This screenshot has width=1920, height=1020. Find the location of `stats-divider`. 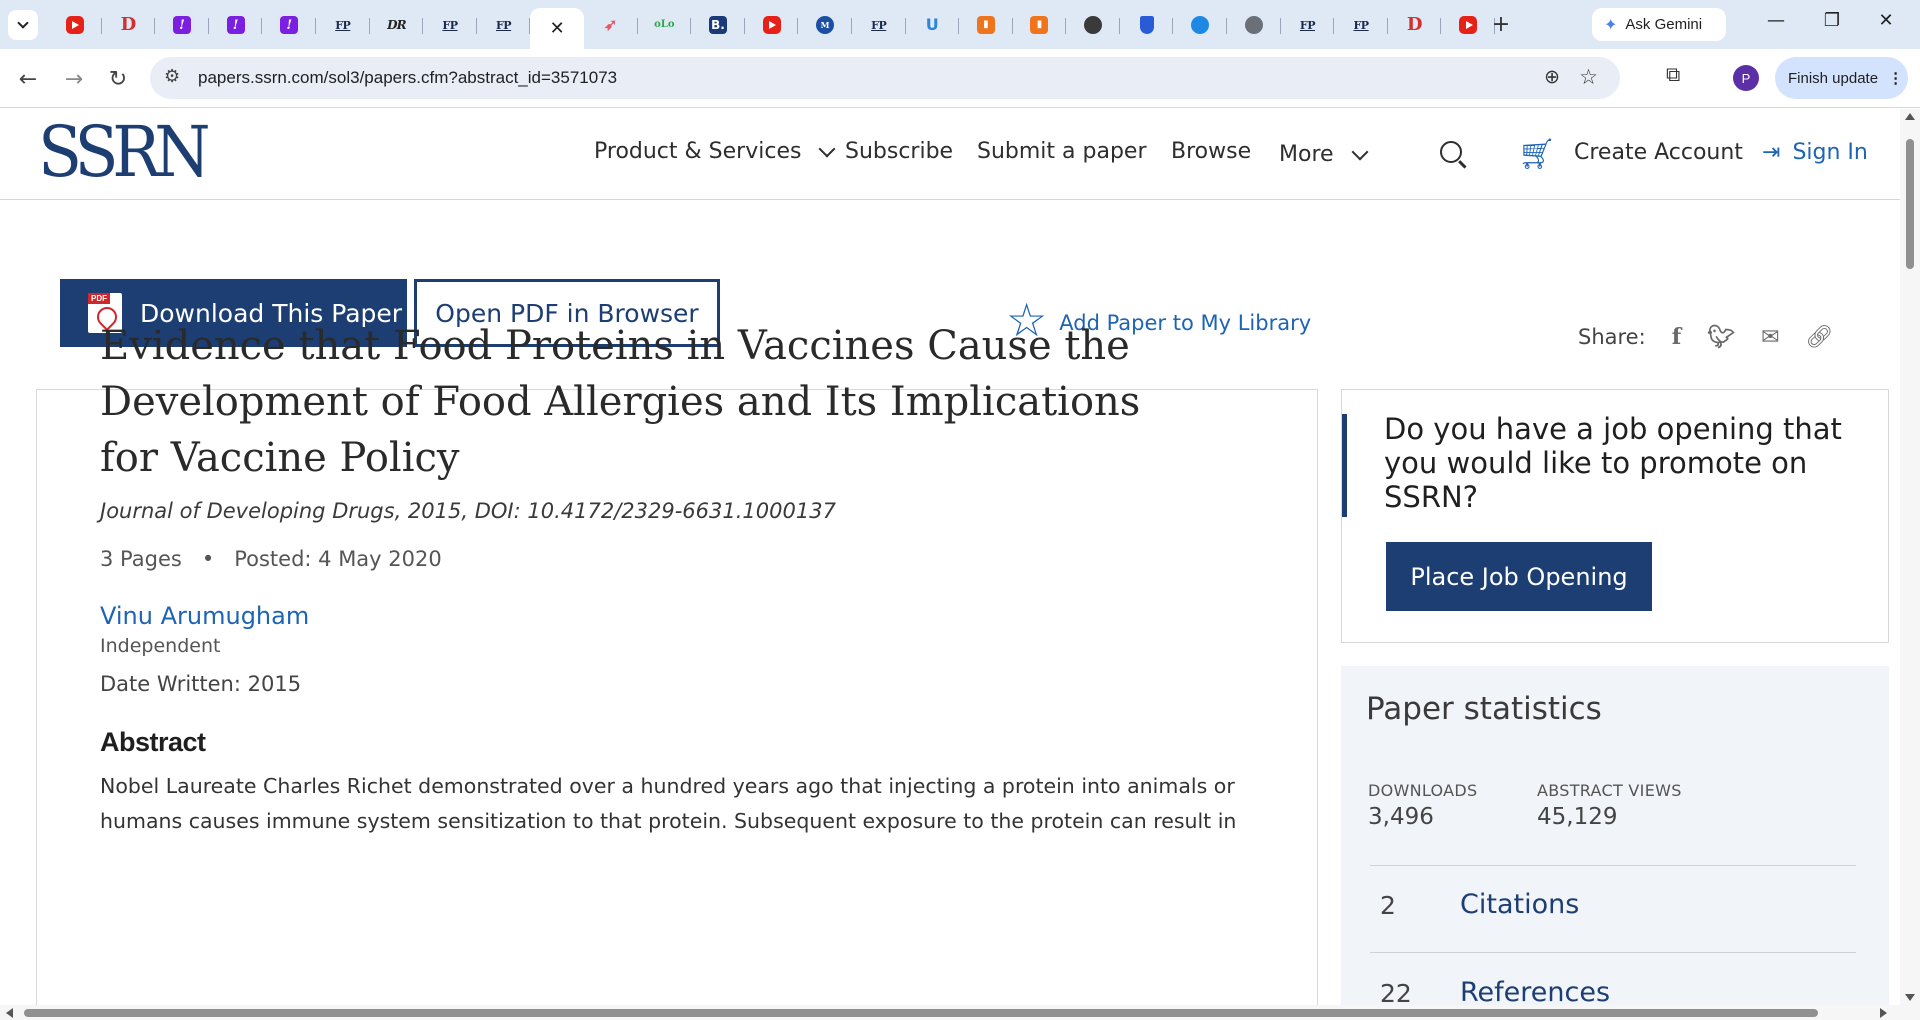

stats-divider is located at coordinates (1613, 865).